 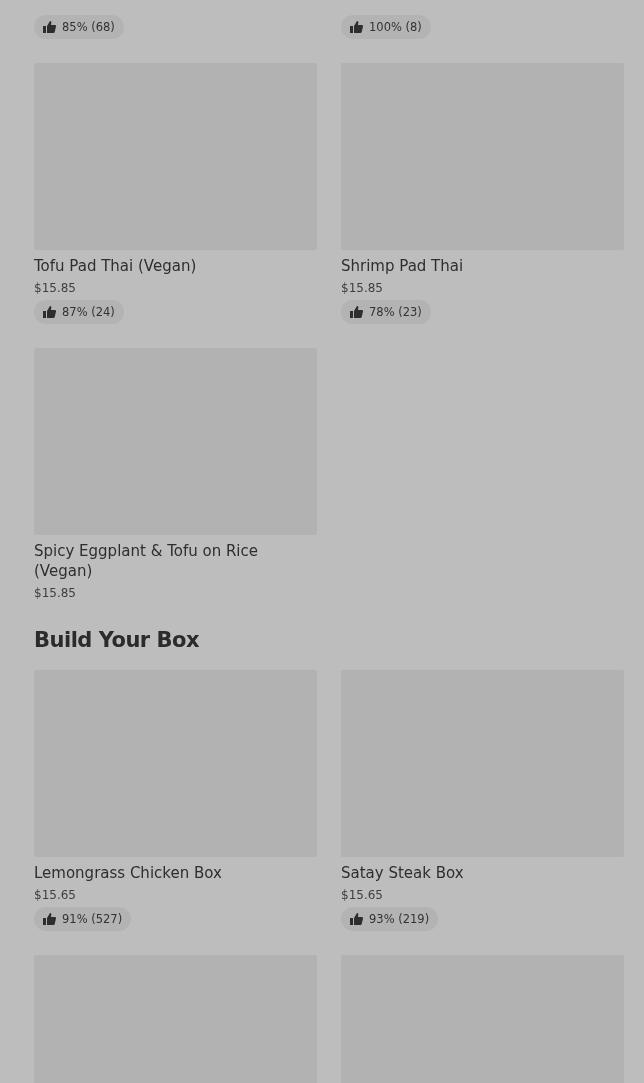 What do you see at coordinates (175, 873) in the screenshot?
I see `item-name: Lemongrass Chicken Box` at bounding box center [175, 873].